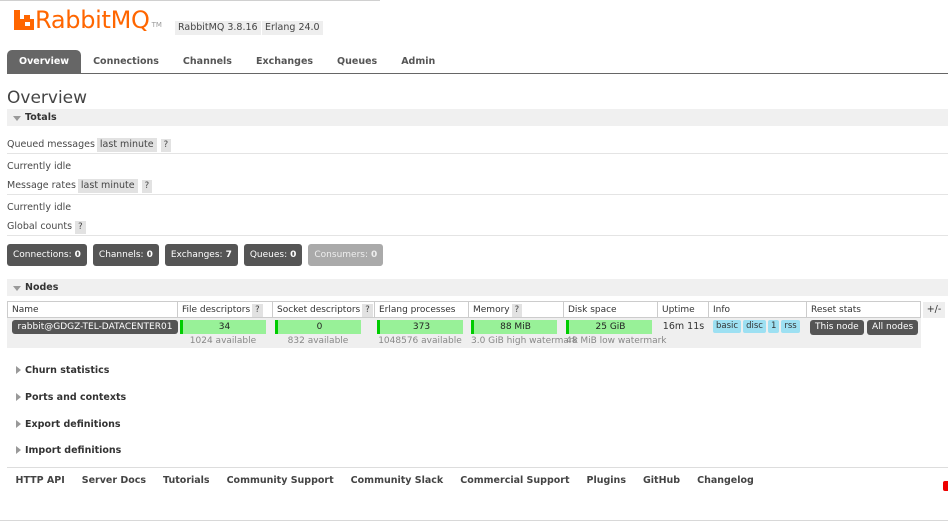 Image resolution: width=948 pixels, height=523 pixels. I want to click on global-counts-label: Global counts, so click(40, 226).